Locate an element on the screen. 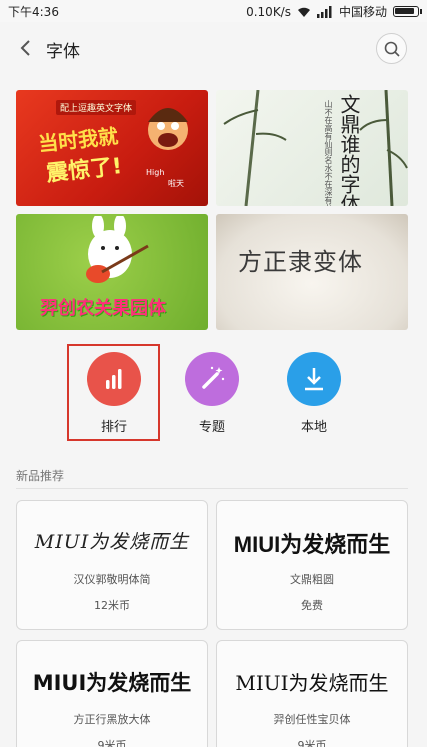 The height and width of the screenshot is (747, 427). search-icon is located at coordinates (392, 49).